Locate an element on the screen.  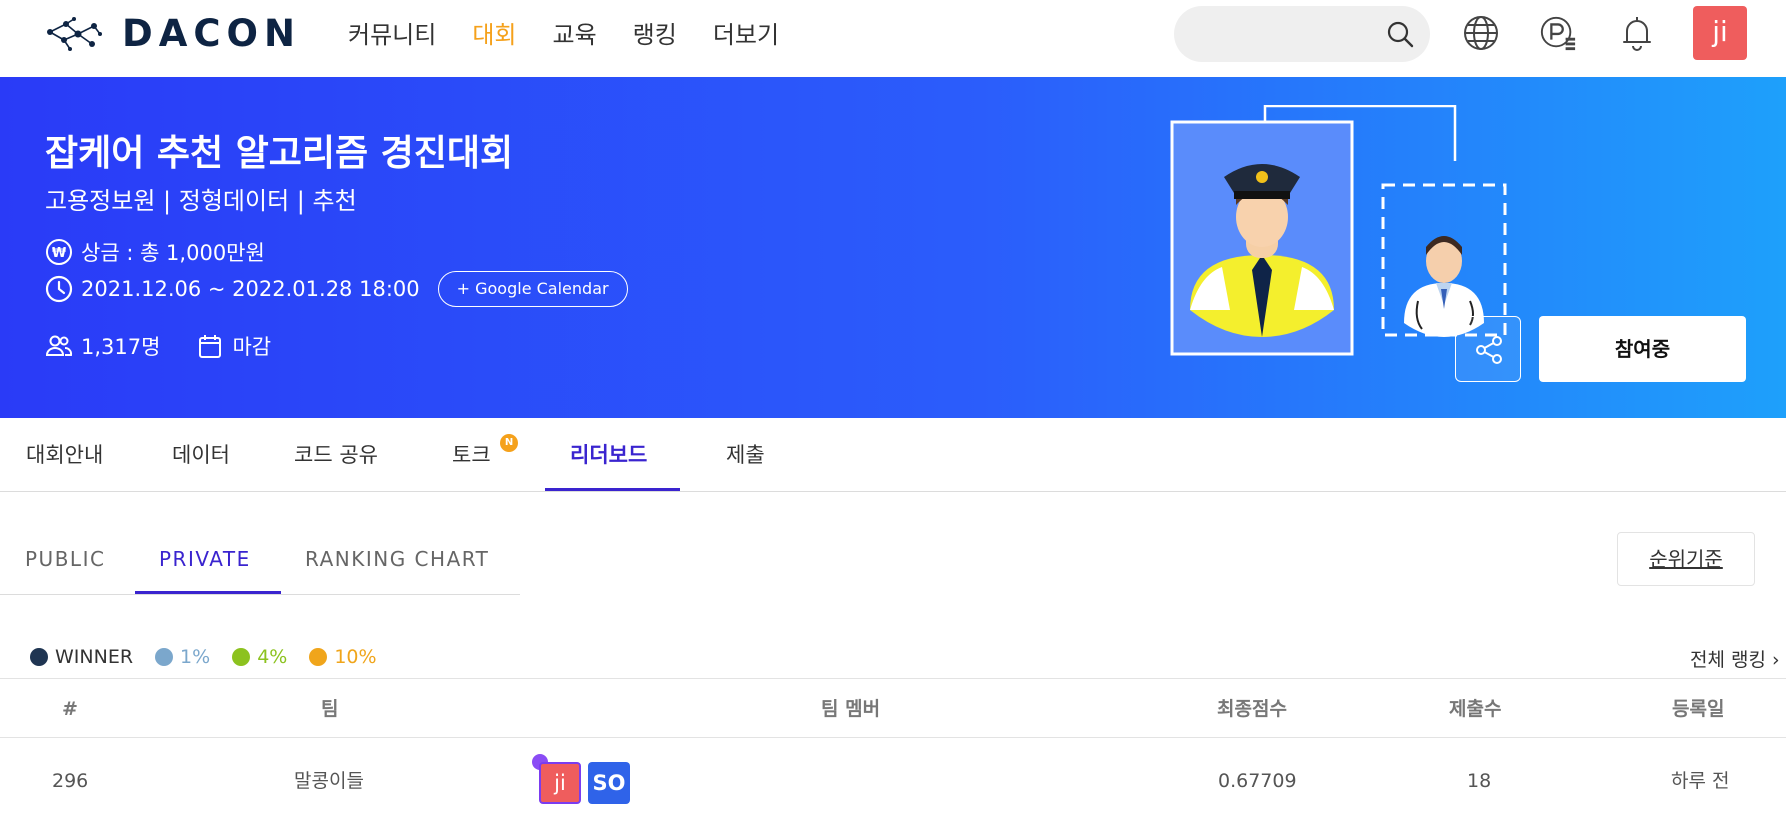
legend-top-1: 1% is located at coordinates (182, 657).